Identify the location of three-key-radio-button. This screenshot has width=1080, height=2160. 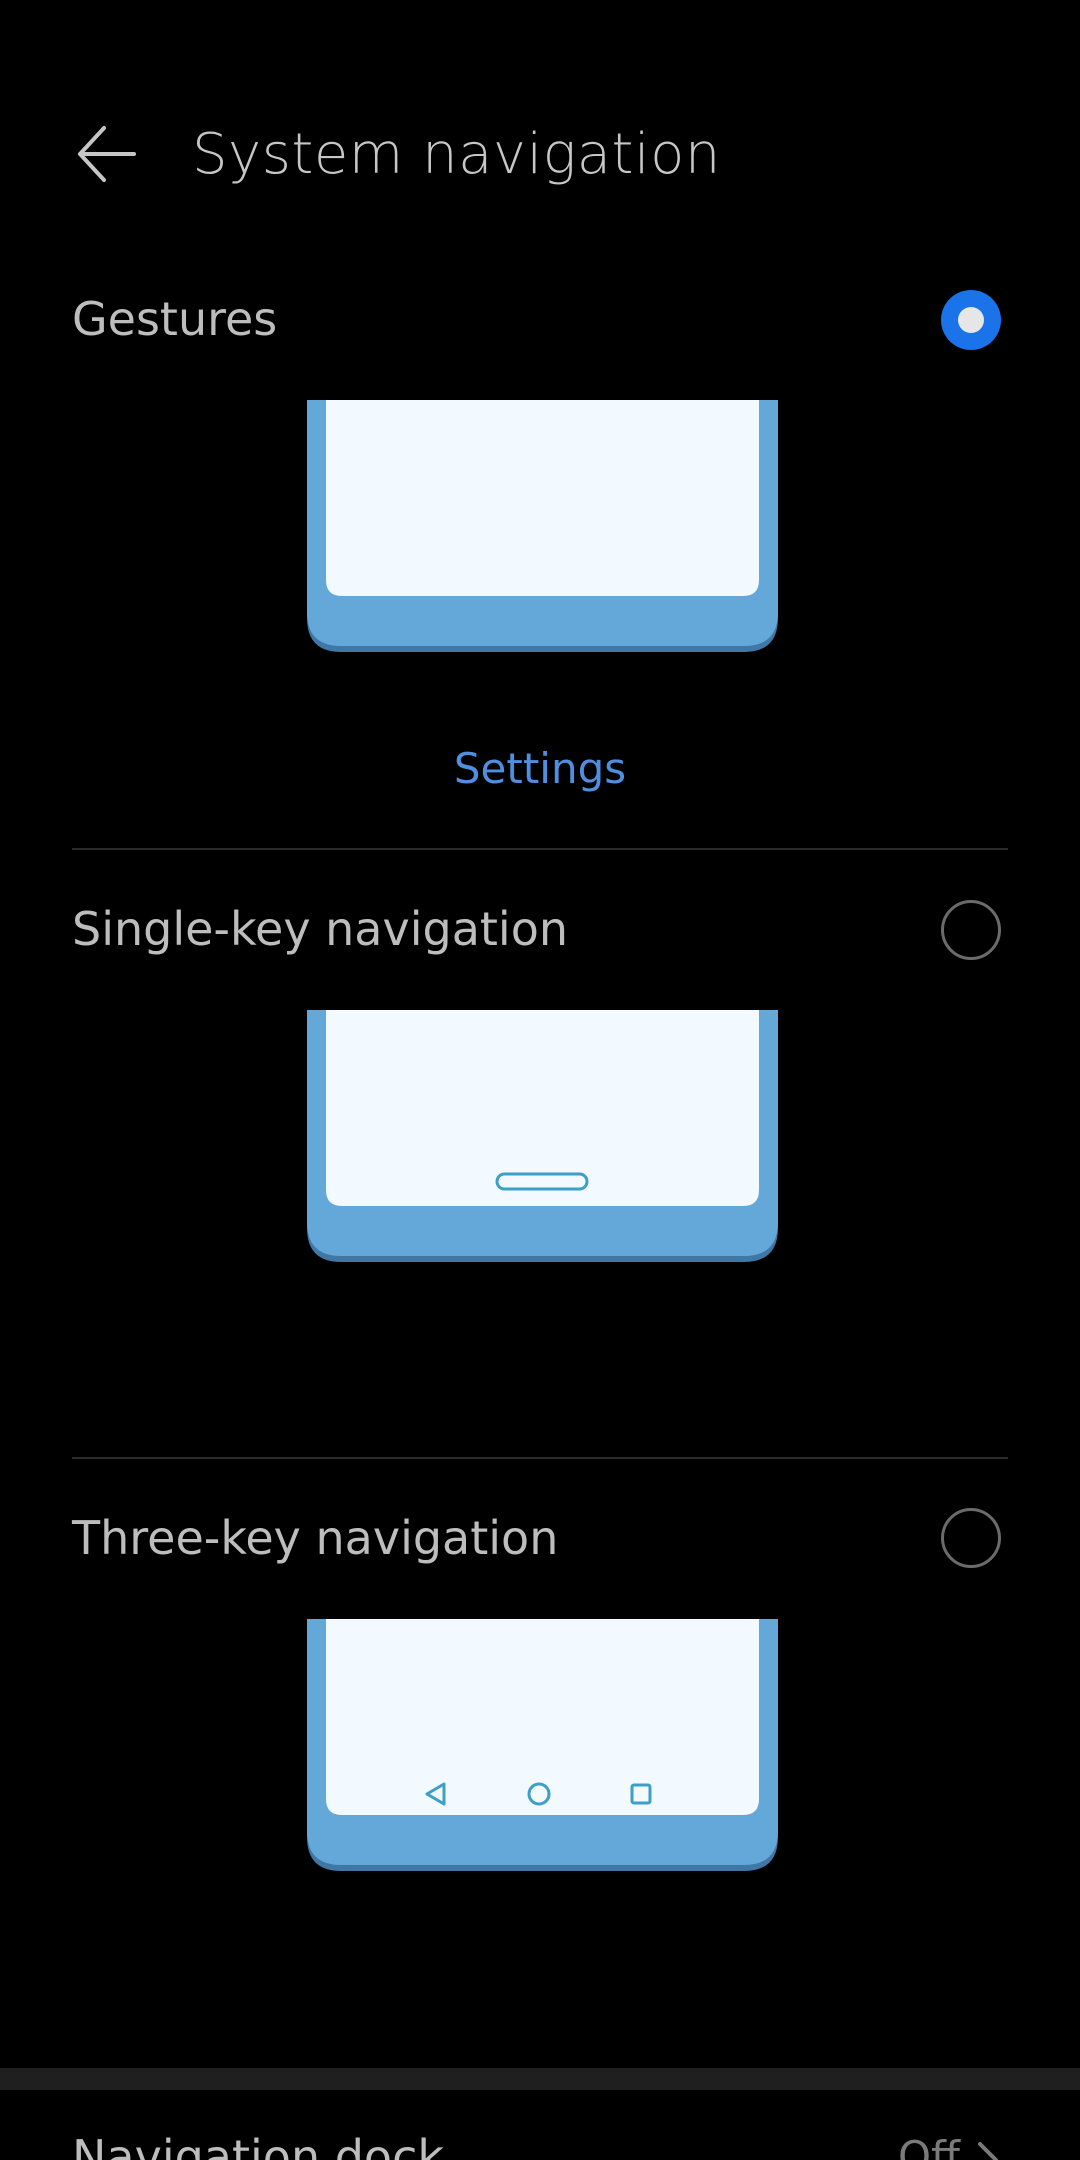
(971, 1538).